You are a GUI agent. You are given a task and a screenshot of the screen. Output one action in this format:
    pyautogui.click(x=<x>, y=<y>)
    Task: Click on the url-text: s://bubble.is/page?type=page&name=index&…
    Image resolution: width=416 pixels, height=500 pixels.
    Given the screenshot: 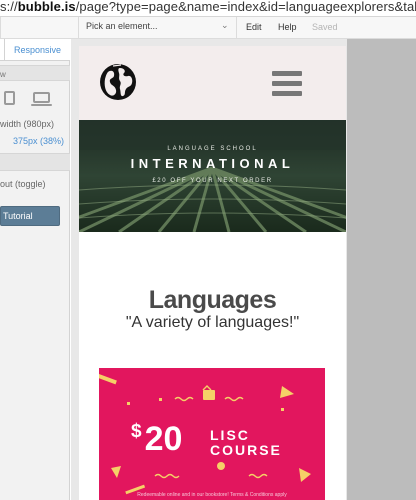 What is the action you would take?
    pyautogui.click(x=208, y=7)
    